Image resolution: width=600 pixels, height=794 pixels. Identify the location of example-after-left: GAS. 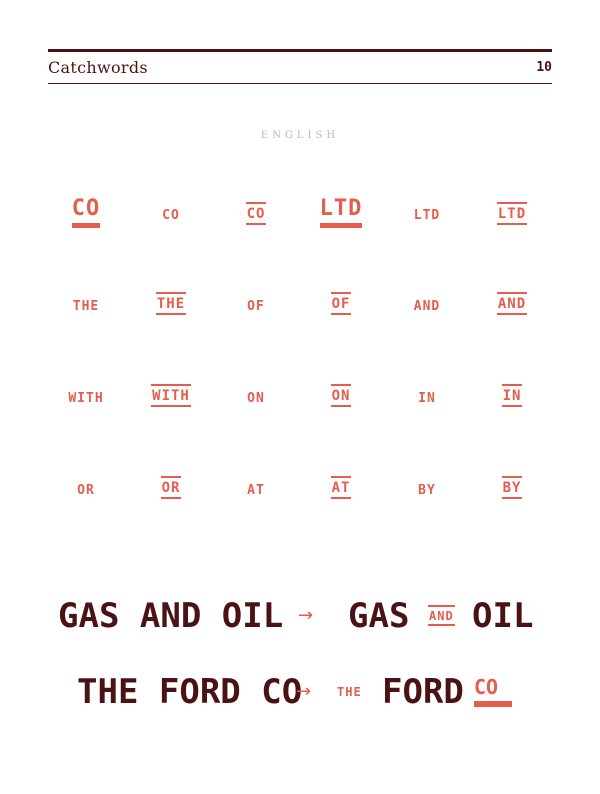
(379, 616).